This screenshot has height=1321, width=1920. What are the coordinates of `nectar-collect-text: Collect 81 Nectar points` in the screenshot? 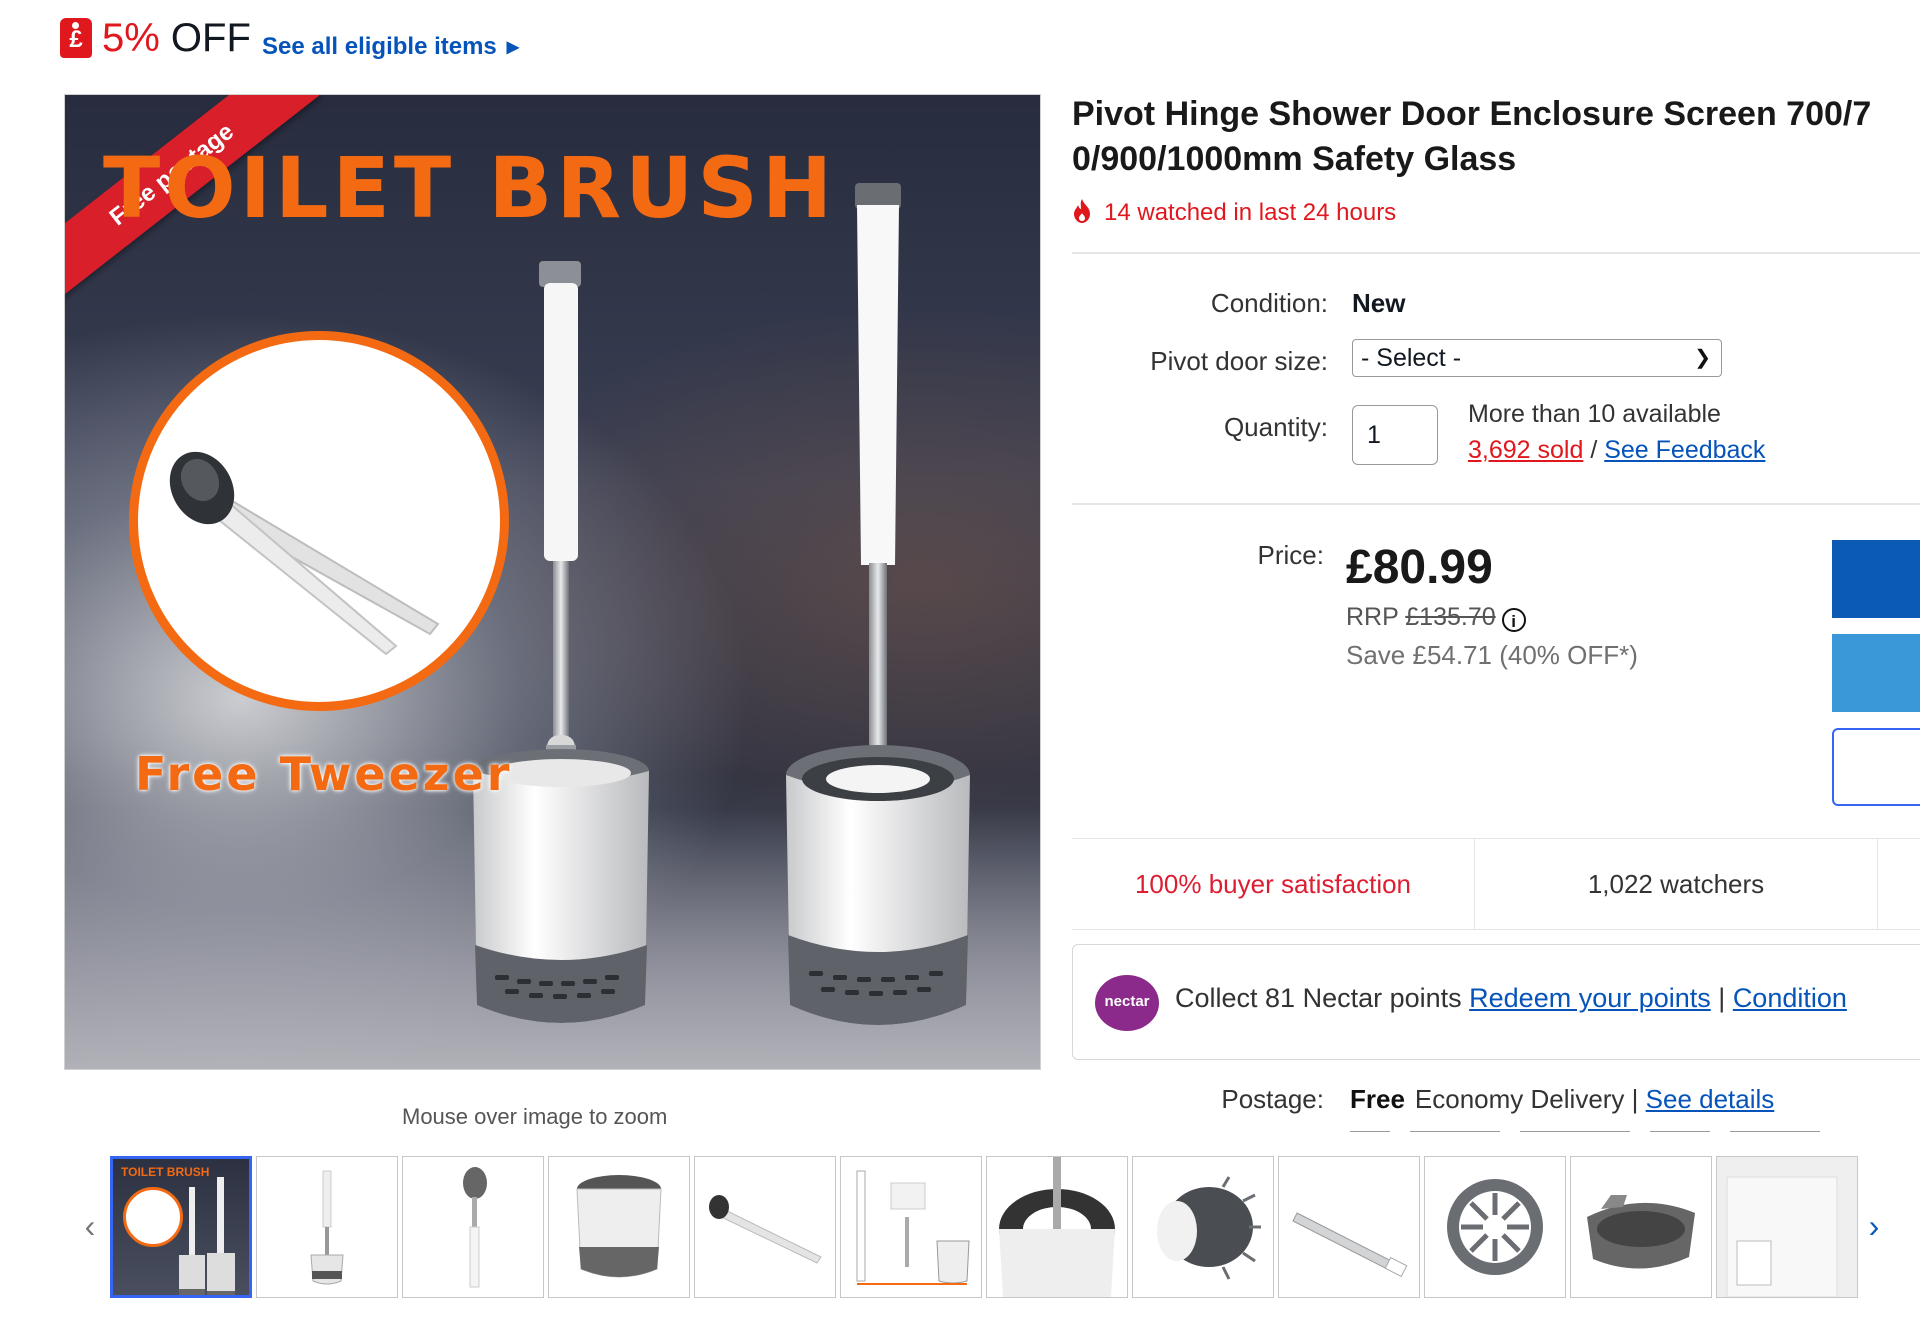 It's located at (1322, 998).